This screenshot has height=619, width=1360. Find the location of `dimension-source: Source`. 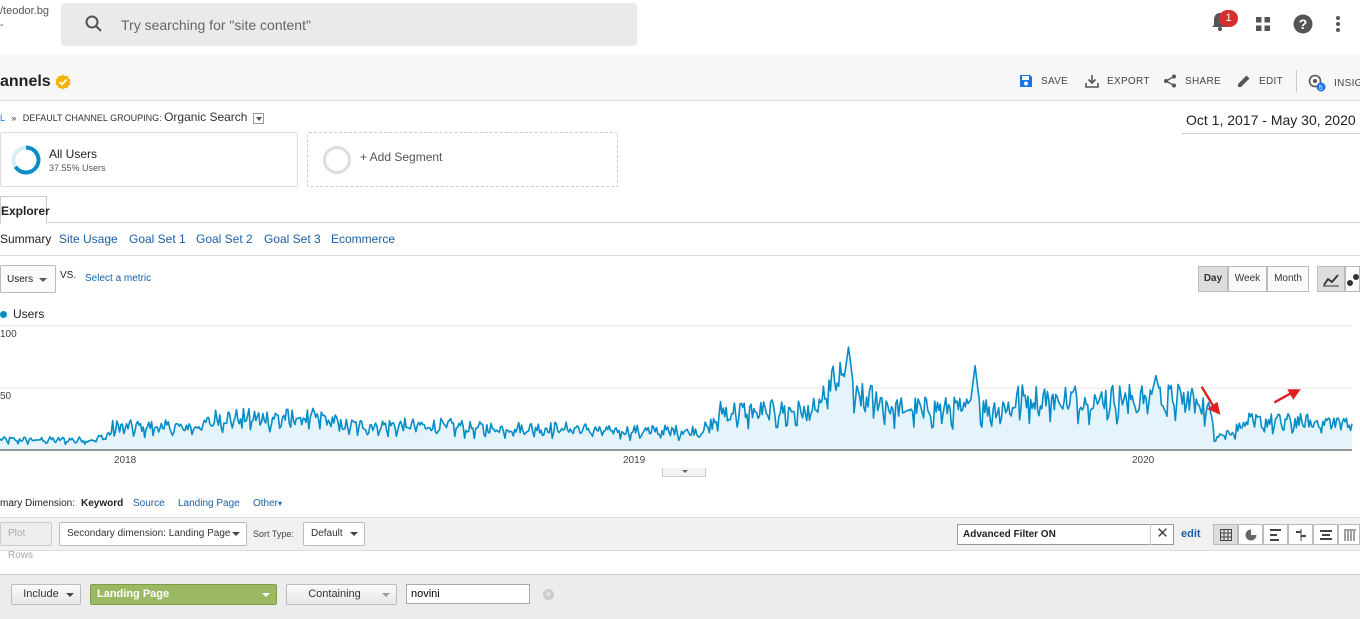

dimension-source: Source is located at coordinates (149, 503).